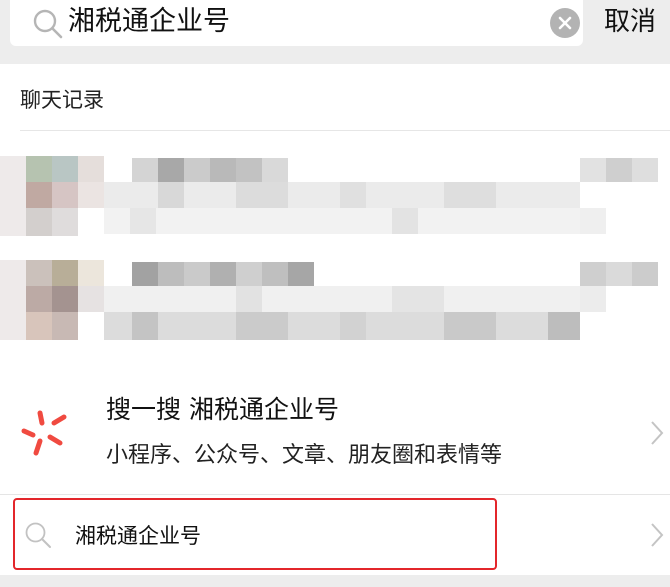 The height and width of the screenshot is (587, 670). Describe the element at coordinates (304, 455) in the screenshot. I see `sousou-subtitle: 小程序、公众号、文章、朋友圈和表情等` at that location.